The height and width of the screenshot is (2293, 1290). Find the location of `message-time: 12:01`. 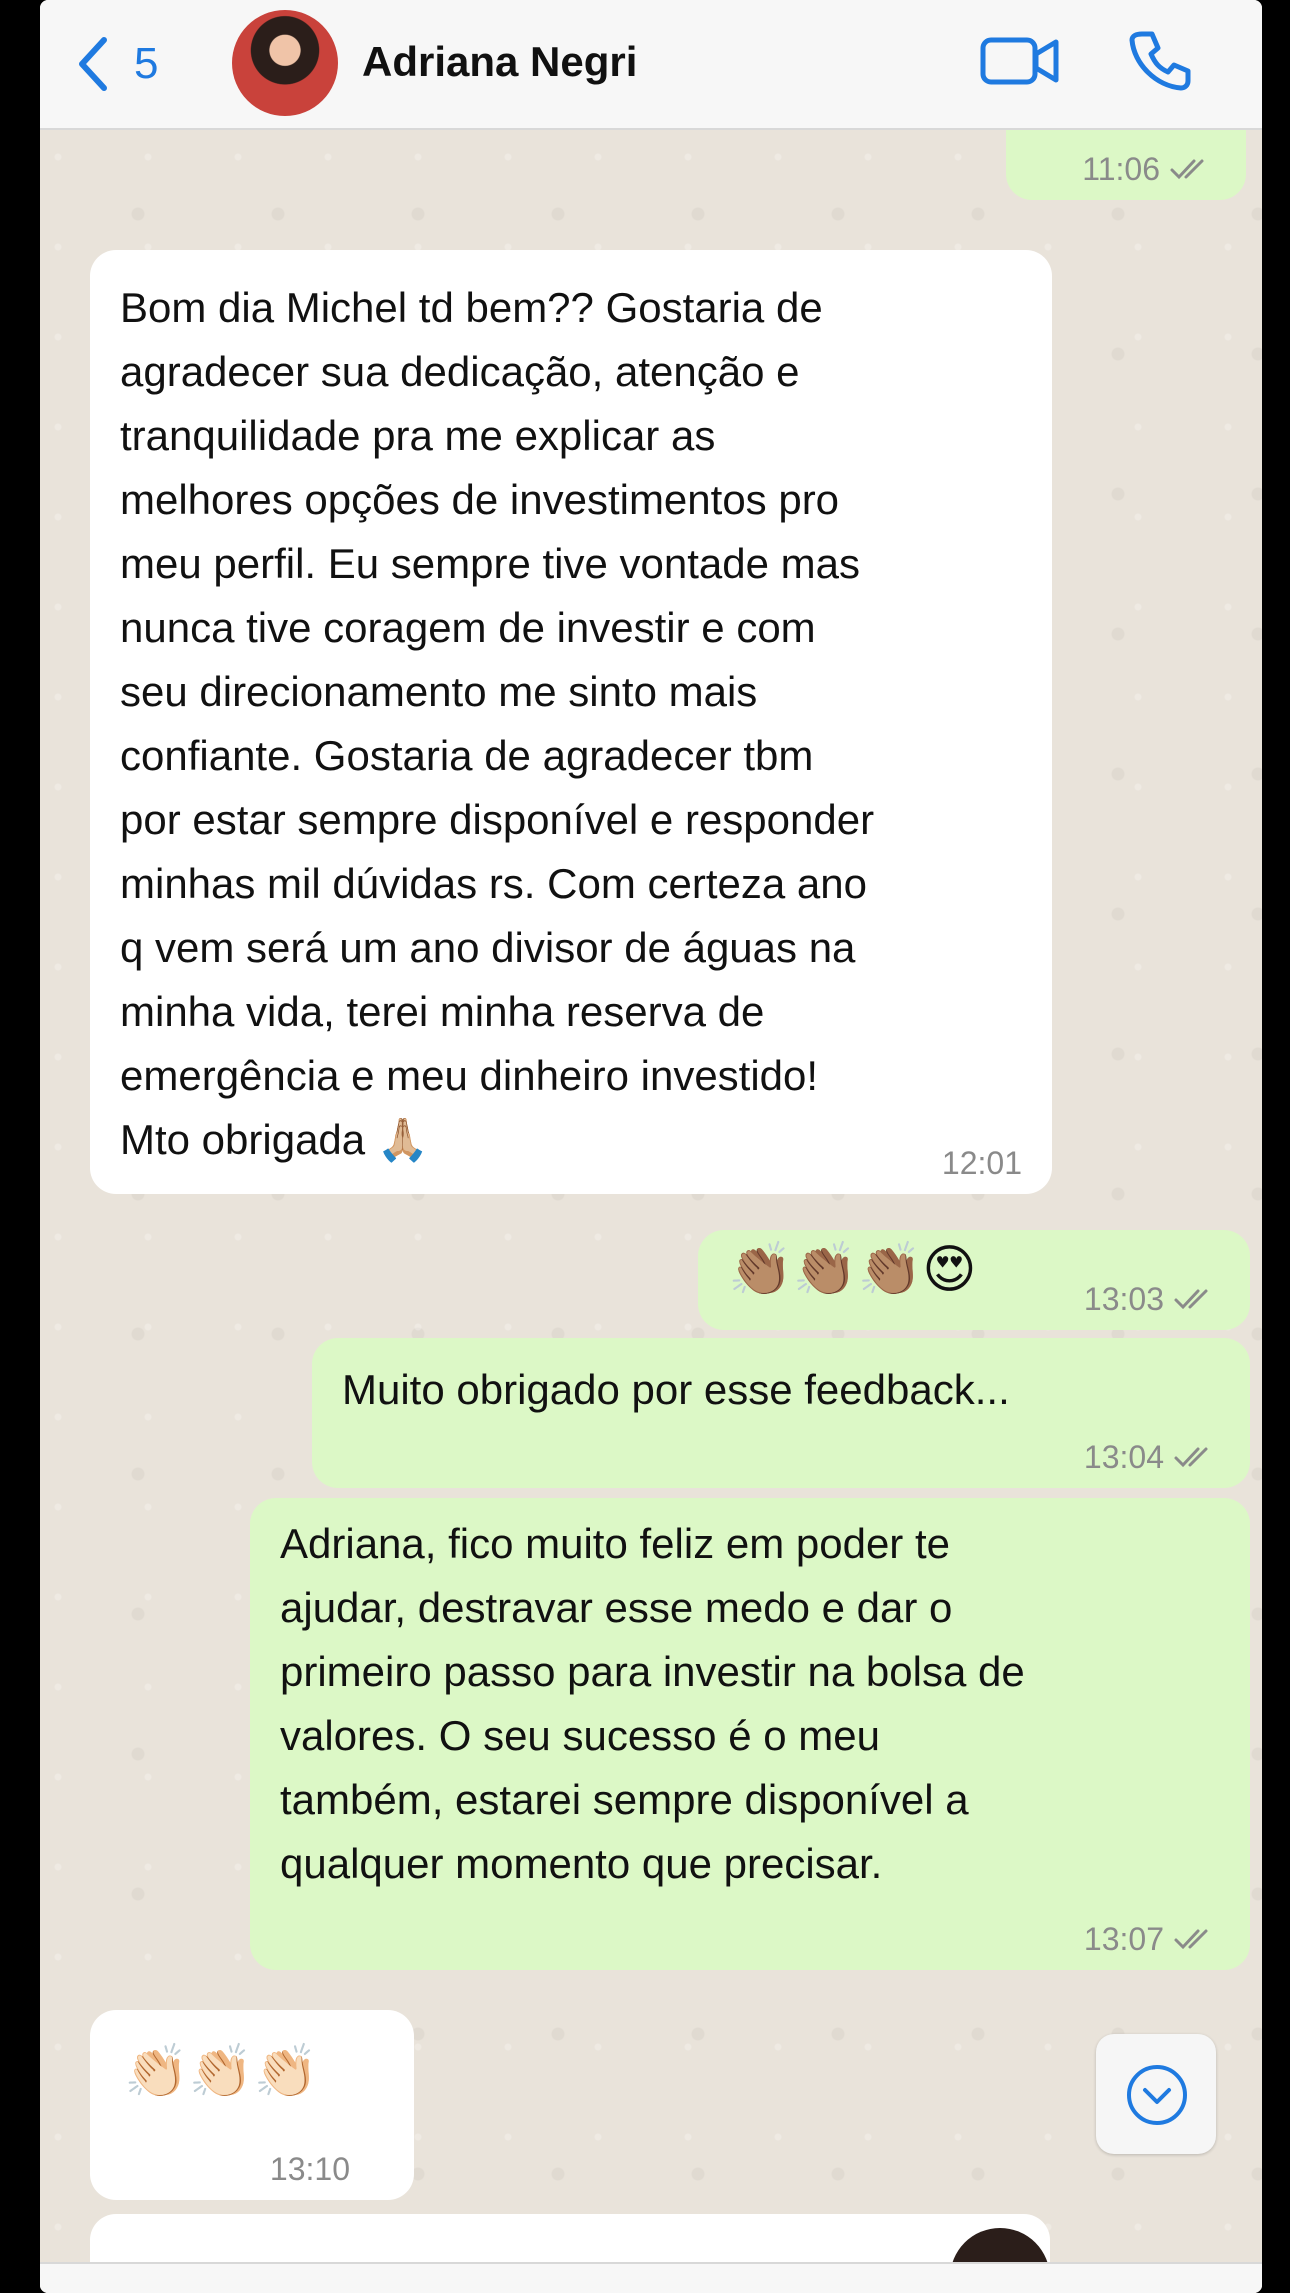

message-time: 12:01 is located at coordinates (981, 1163).